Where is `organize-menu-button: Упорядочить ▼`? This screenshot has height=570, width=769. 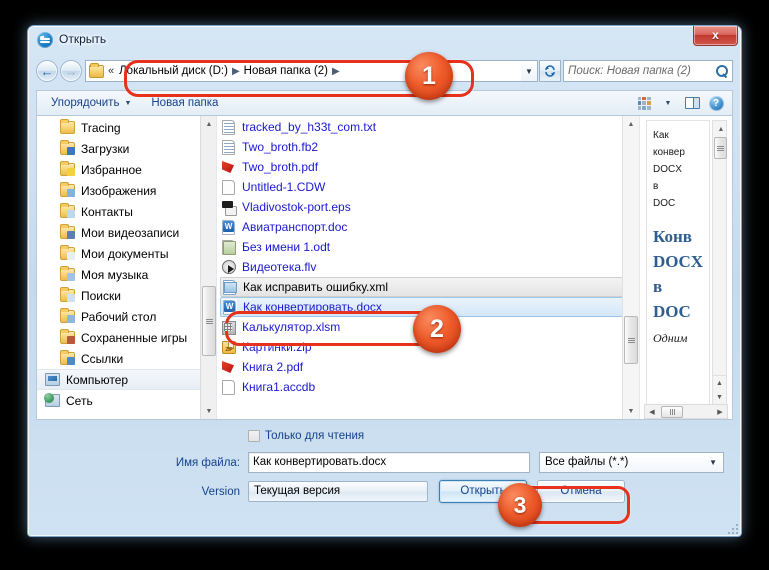
organize-menu-button: Упорядочить ▼ is located at coordinates (91, 103).